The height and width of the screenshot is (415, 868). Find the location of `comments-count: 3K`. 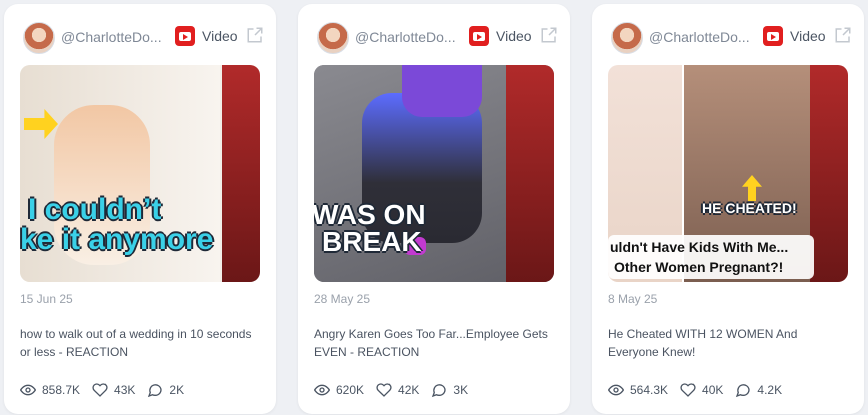

comments-count: 3K is located at coordinates (461, 390).